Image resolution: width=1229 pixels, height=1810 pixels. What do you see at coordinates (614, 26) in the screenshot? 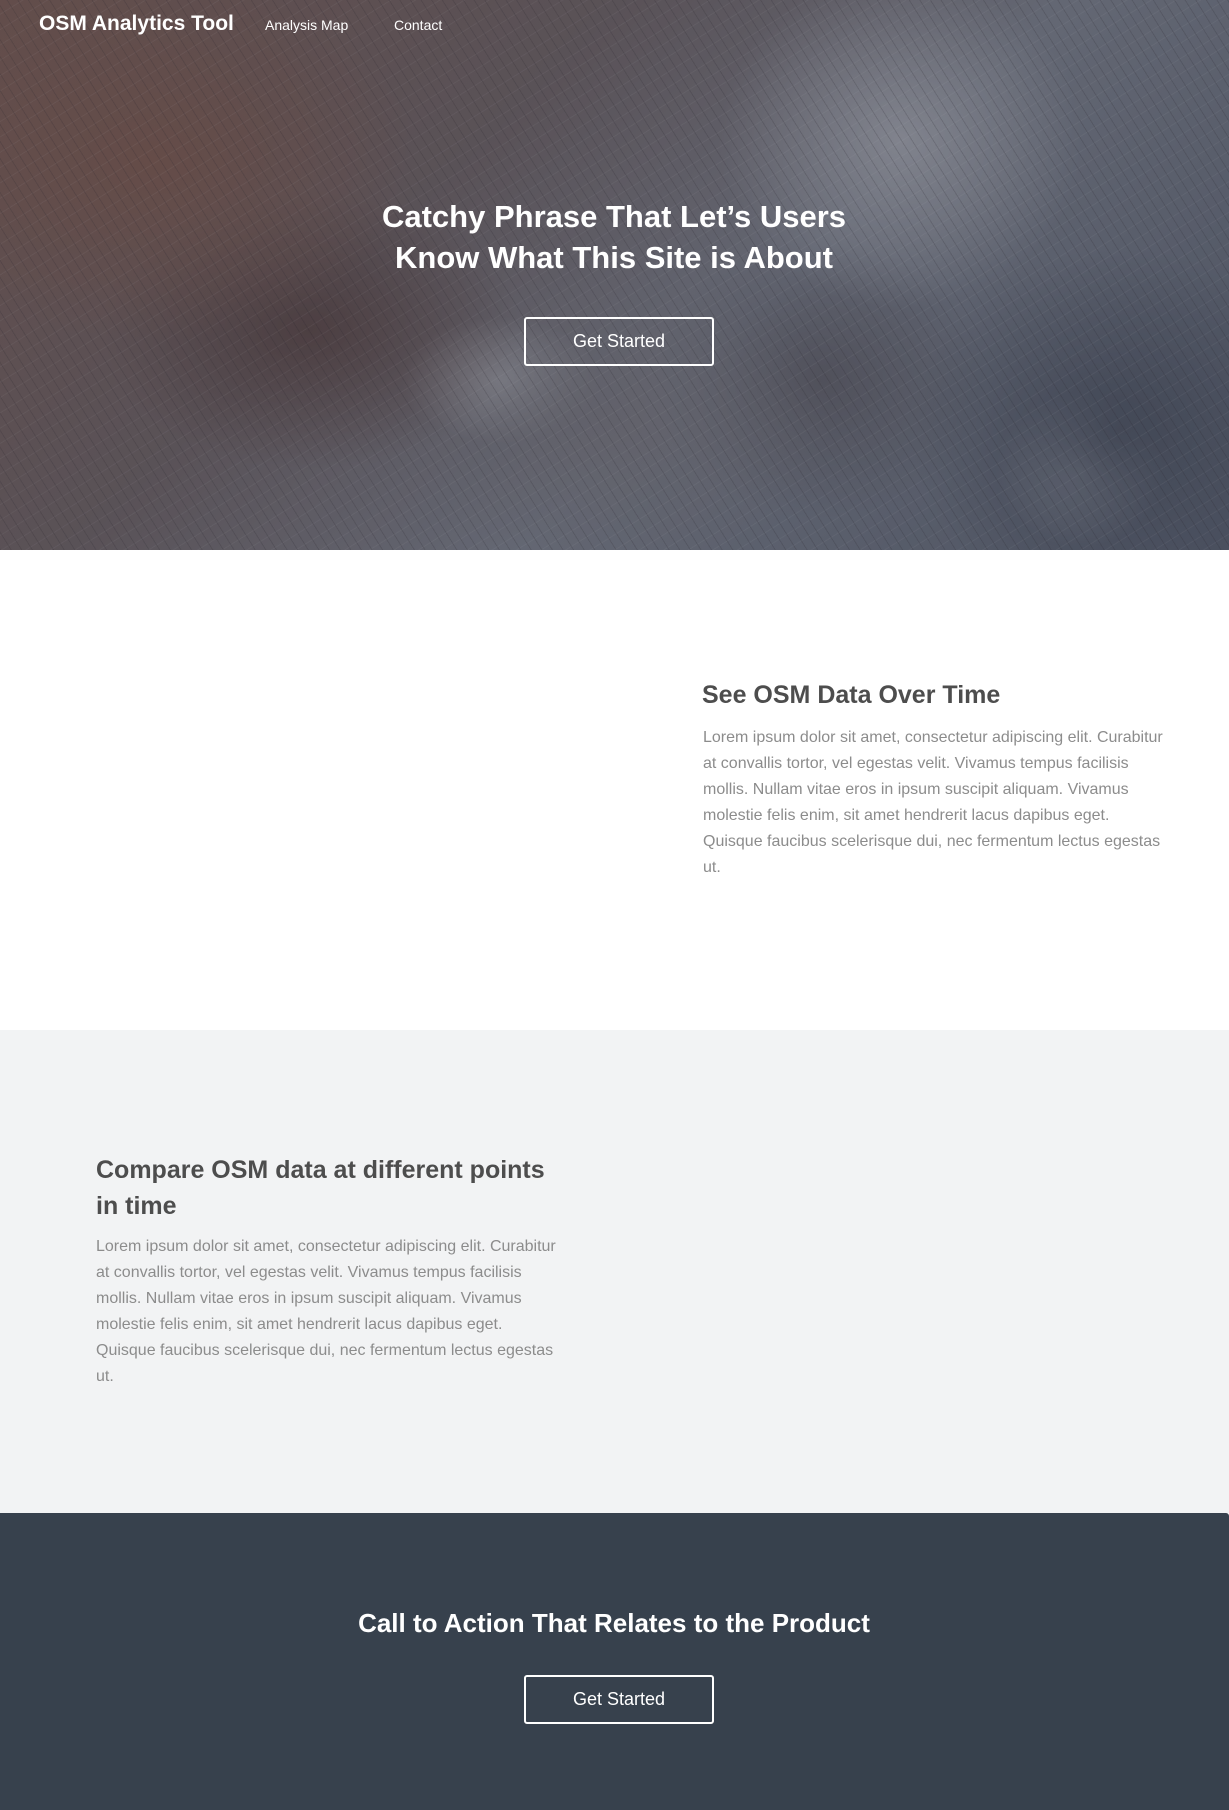
I see `top-navbar: OSM Analytics Tool Analysis Map Contact` at bounding box center [614, 26].